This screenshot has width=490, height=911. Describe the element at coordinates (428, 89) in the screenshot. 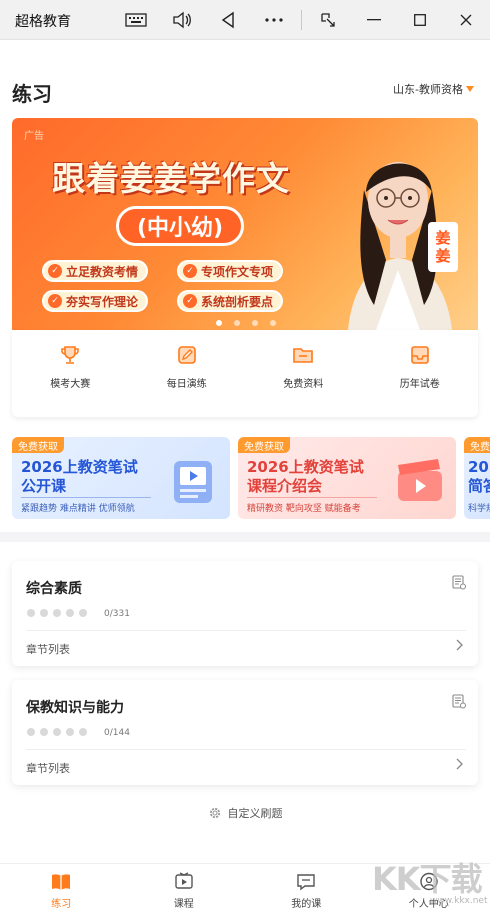

I see `region-label: 山东-教师资格` at that location.